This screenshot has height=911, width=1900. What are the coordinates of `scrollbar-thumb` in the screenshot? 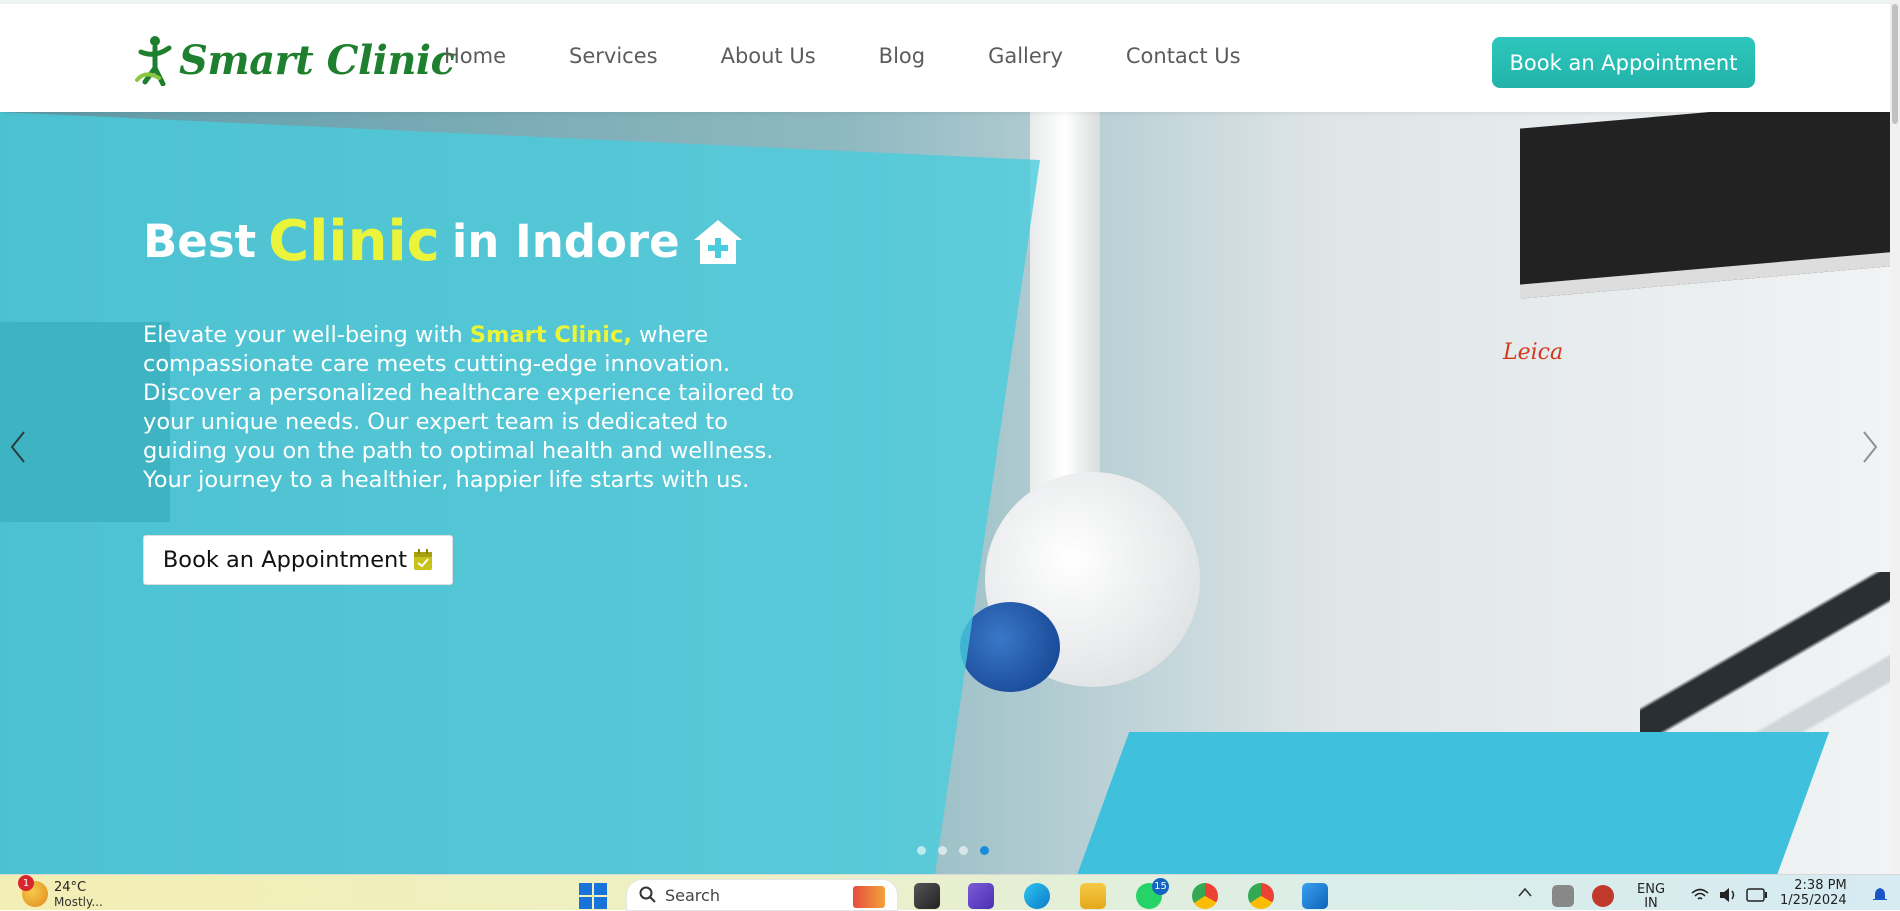 It's located at (1895, 64).